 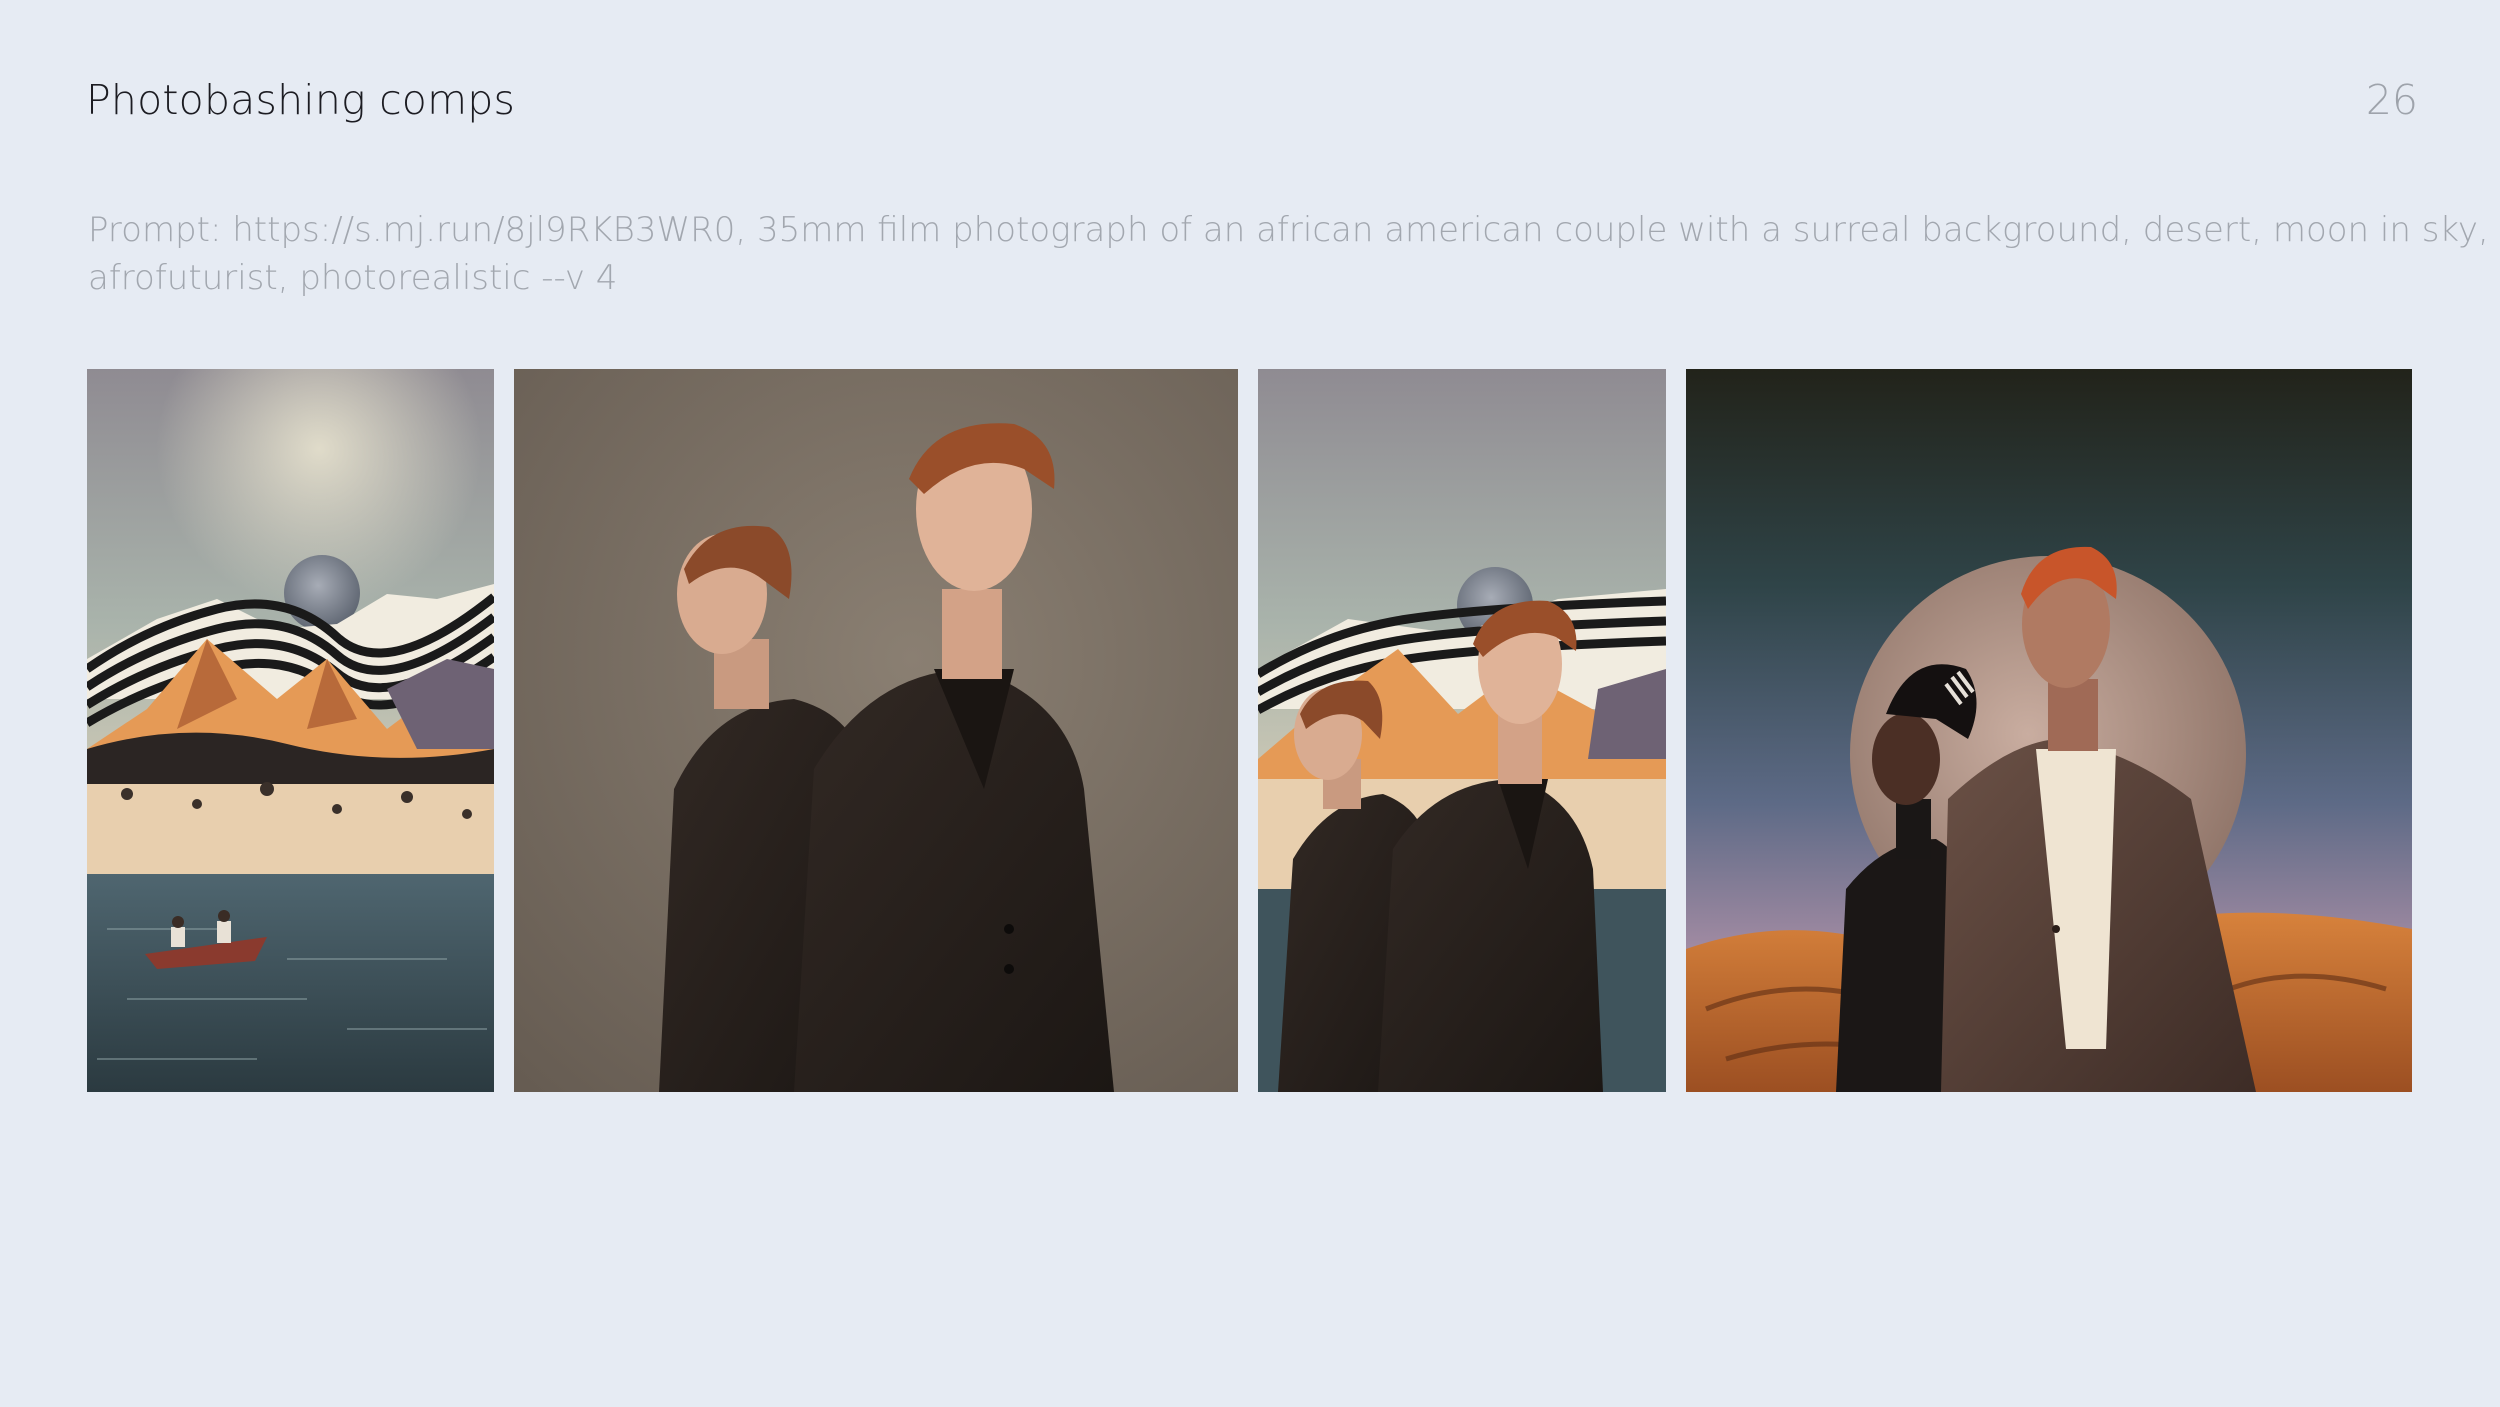 What do you see at coordinates (1462, 730) in the screenshot?
I see `photobash-comp-image` at bounding box center [1462, 730].